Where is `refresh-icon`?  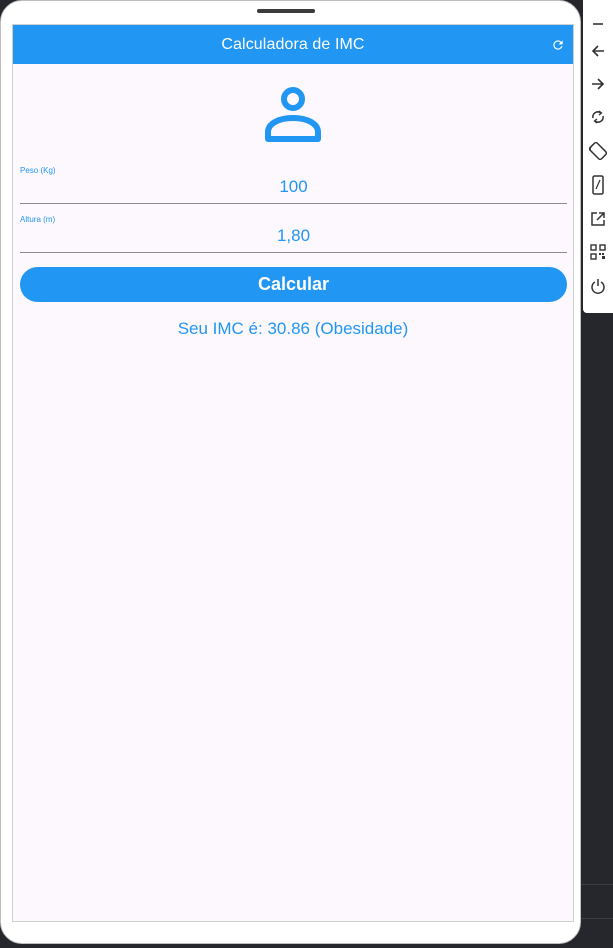
refresh-icon is located at coordinates (558, 45).